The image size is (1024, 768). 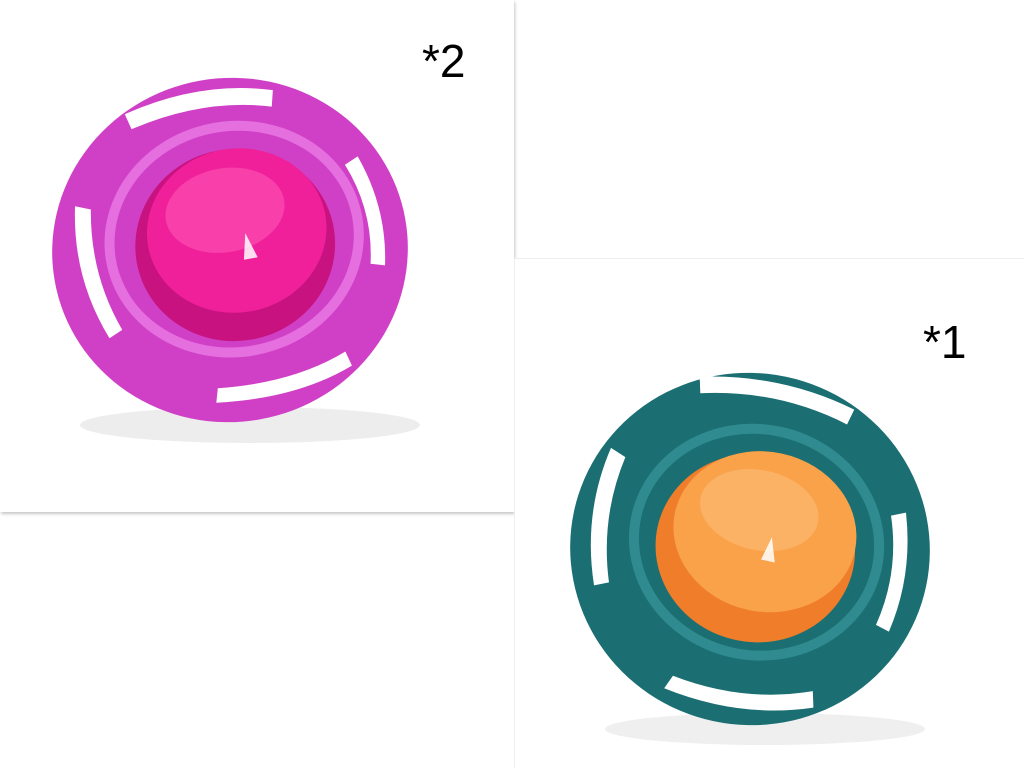 I want to click on pink-bowl-label: *2, so click(x=444, y=61).